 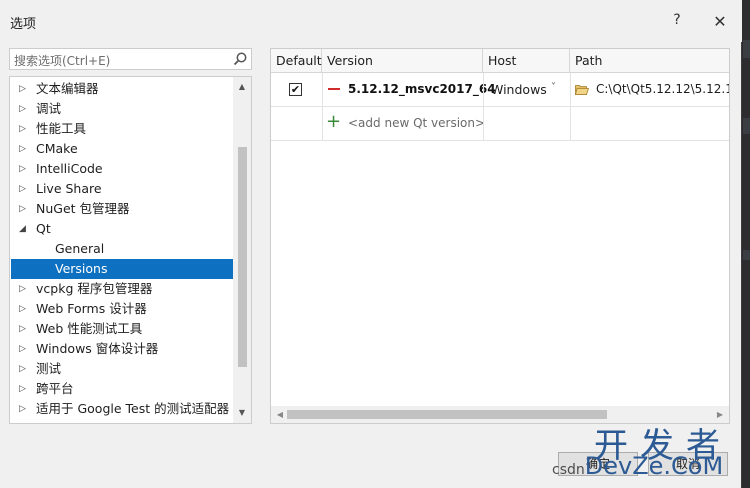 I want to click on tree-item-web-perf-test: ▷ Web 性能测试工具, so click(x=122, y=329).